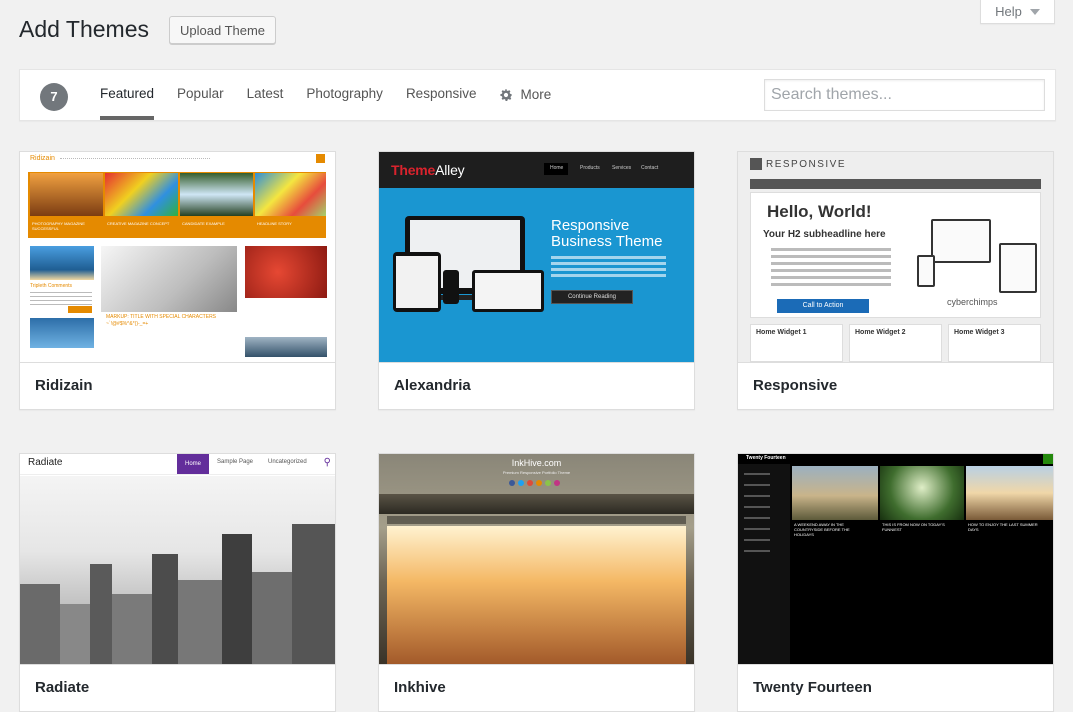 Image resolution: width=1073 pixels, height=712 pixels. I want to click on responsive-logo: RESPONSIVE, so click(806, 164).